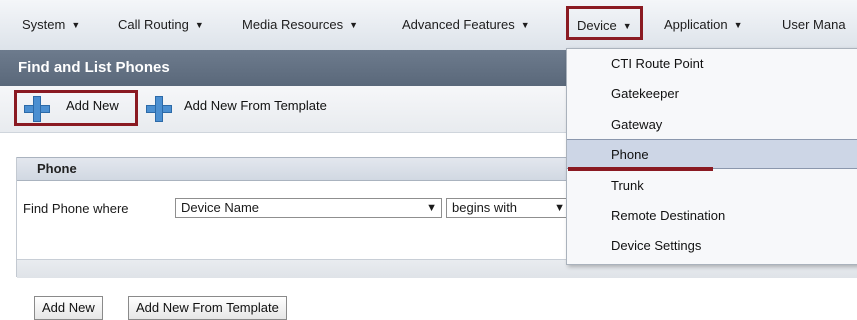  Describe the element at coordinates (508, 208) in the screenshot. I see `search-operator-select: begins with ▼` at that location.